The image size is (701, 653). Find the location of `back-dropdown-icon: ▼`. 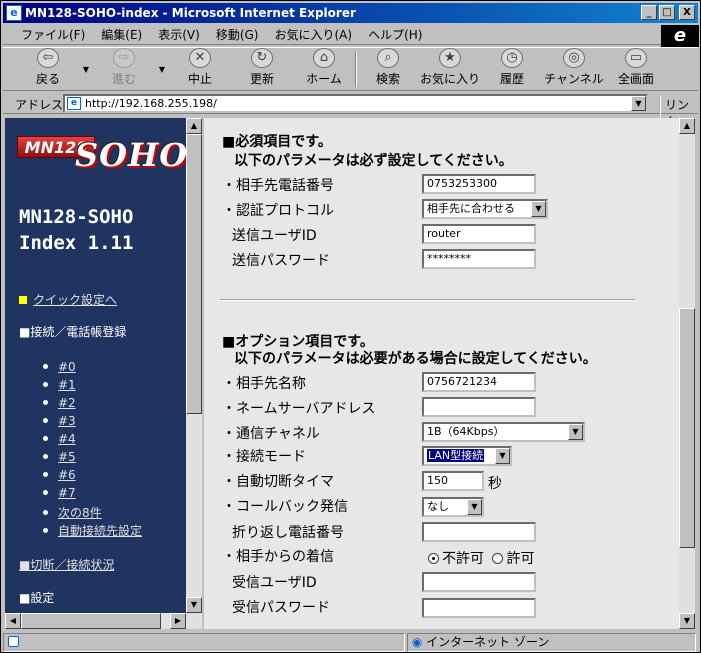

back-dropdown-icon: ▼ is located at coordinates (86, 69).